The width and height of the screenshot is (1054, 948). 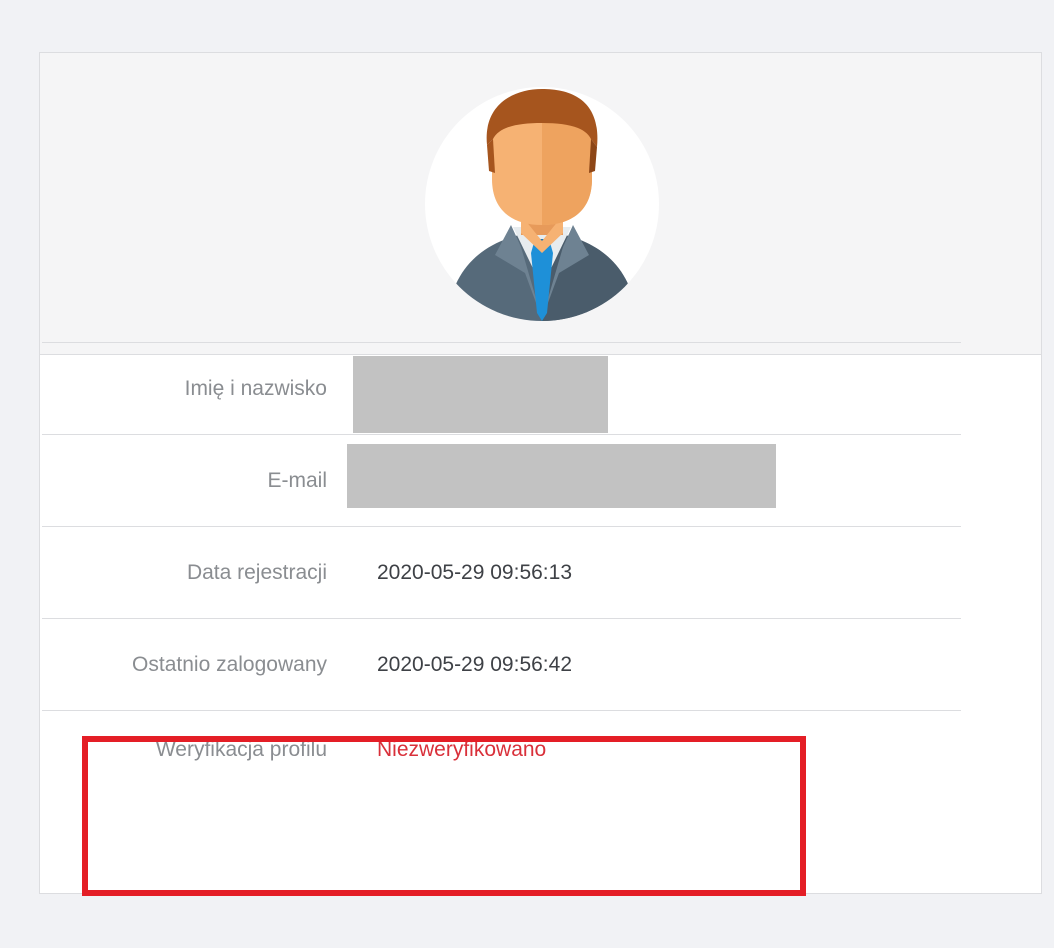 What do you see at coordinates (474, 572) in the screenshot?
I see `registration-date-value: 2020-05-29 09:56:13` at bounding box center [474, 572].